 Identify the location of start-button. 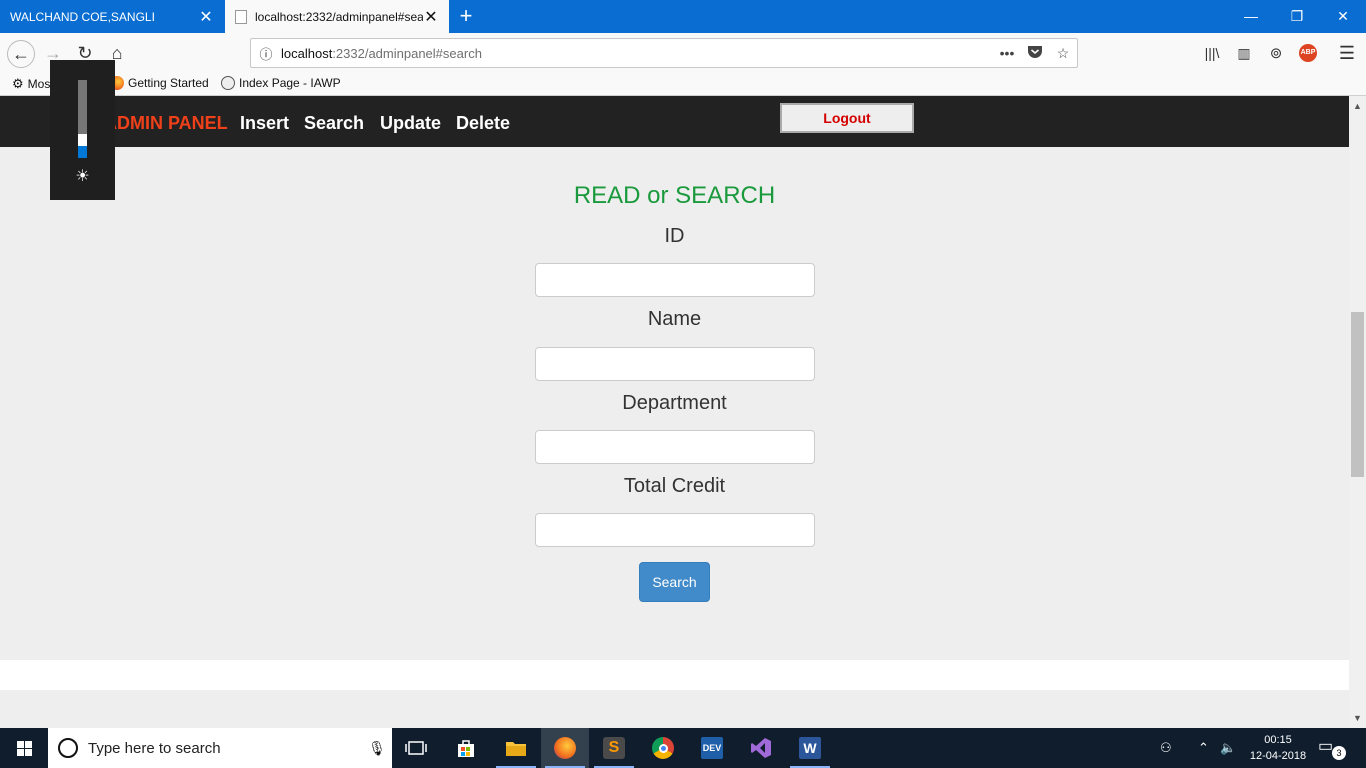
(24, 748).